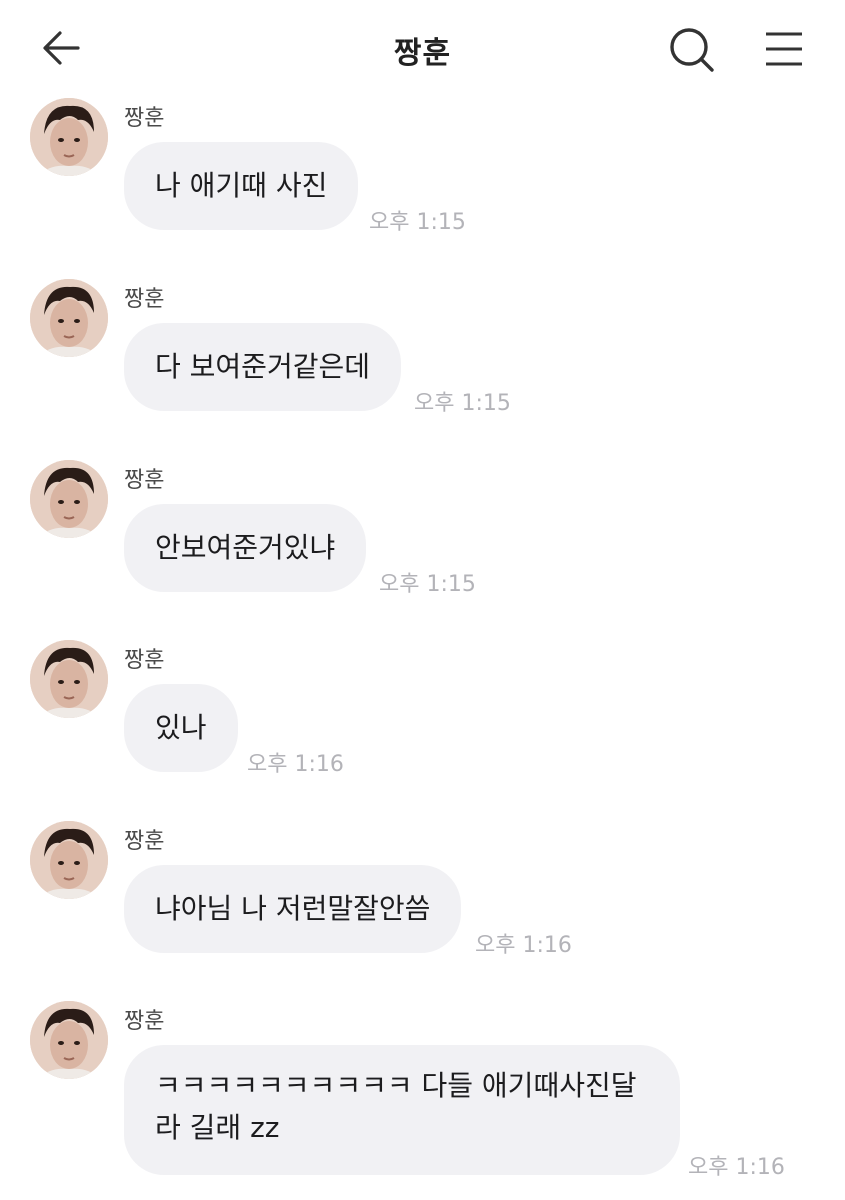  Describe the element at coordinates (293, 909) in the screenshot. I see `message-bubble: 냐아님 나 저런말잘안씀` at that location.